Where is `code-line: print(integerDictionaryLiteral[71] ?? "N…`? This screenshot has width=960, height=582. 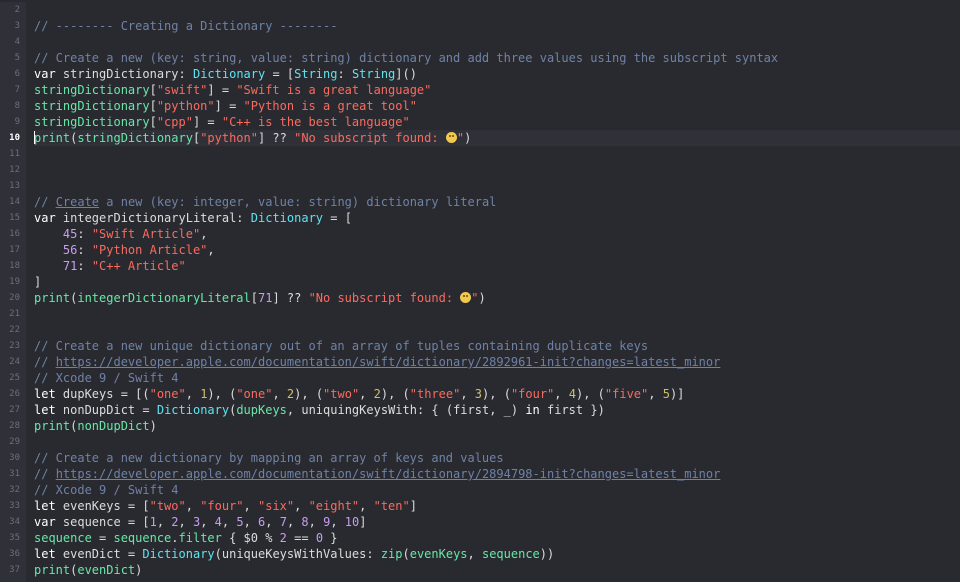
code-line: print(integerDictionaryLiteral[71] ?? "N… is located at coordinates (497, 298).